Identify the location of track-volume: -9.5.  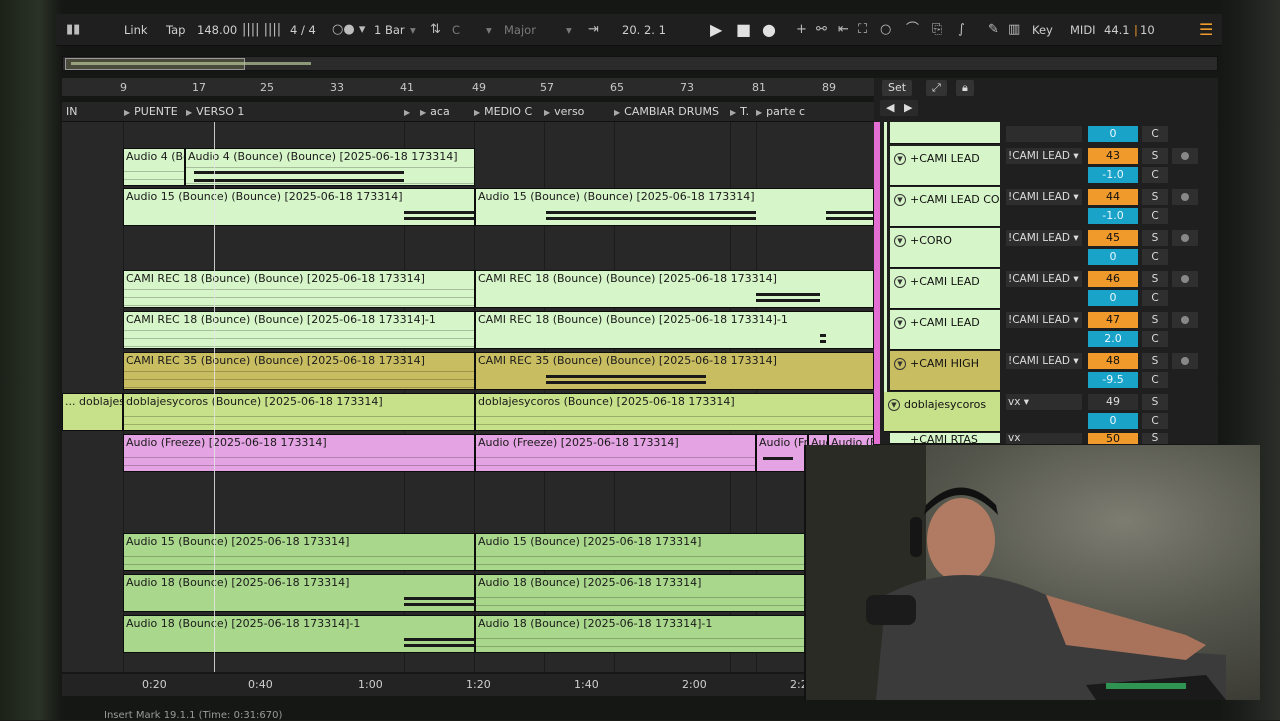
(1113, 380).